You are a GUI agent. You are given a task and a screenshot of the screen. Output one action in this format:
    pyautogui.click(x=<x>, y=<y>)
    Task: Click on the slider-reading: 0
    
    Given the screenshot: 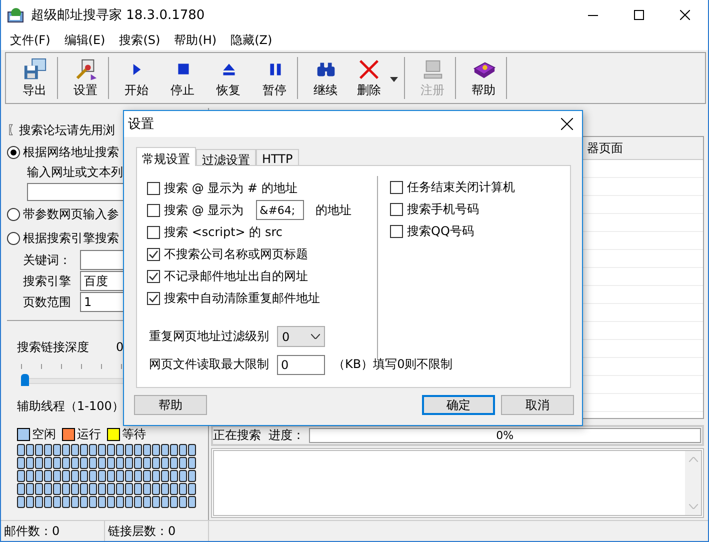 What is the action you would take?
    pyautogui.click(x=120, y=347)
    